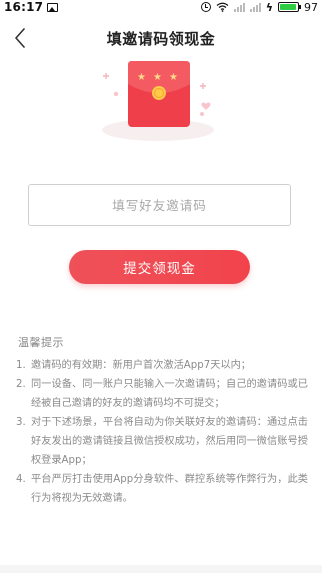 This screenshot has width=322, height=573. Describe the element at coordinates (159, 205) in the screenshot. I see `invite-code-input` at that location.